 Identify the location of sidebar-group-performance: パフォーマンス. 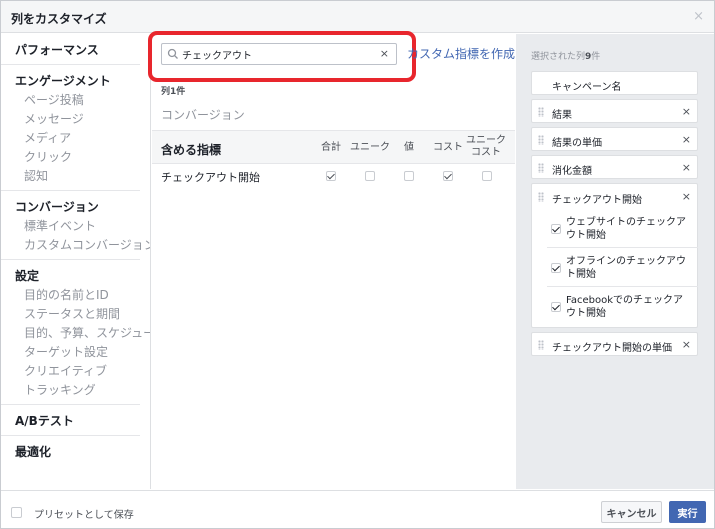
(70, 49).